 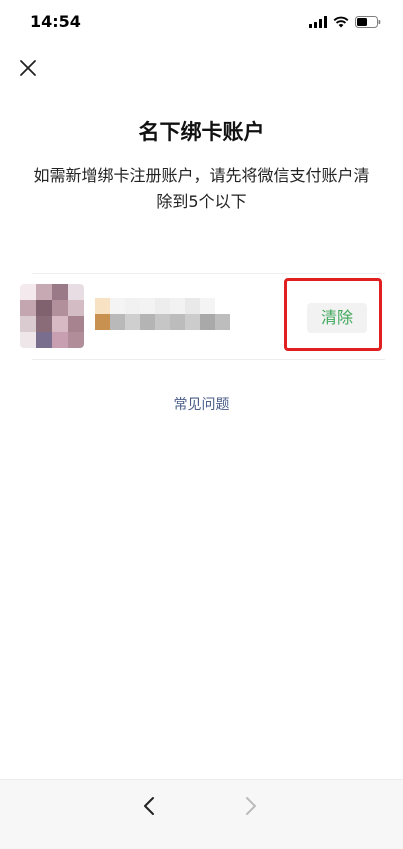 I want to click on forward-button, so click(x=250, y=806).